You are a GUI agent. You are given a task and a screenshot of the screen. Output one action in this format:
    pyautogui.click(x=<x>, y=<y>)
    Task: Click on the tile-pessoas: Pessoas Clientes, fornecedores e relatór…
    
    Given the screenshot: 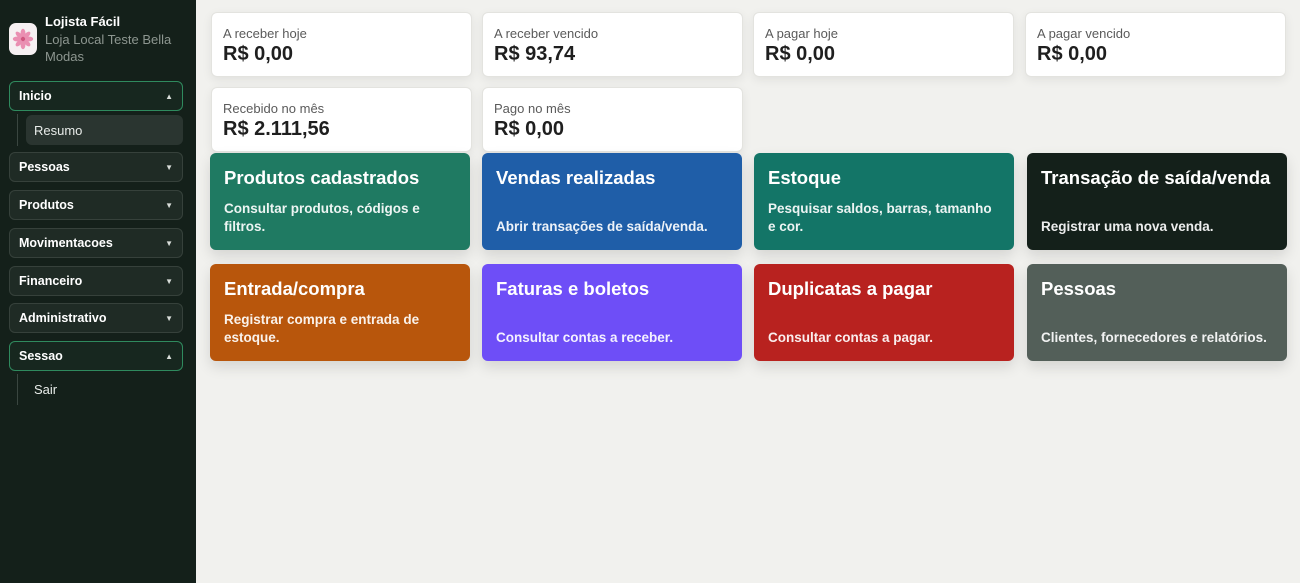 What is the action you would take?
    pyautogui.click(x=1157, y=312)
    